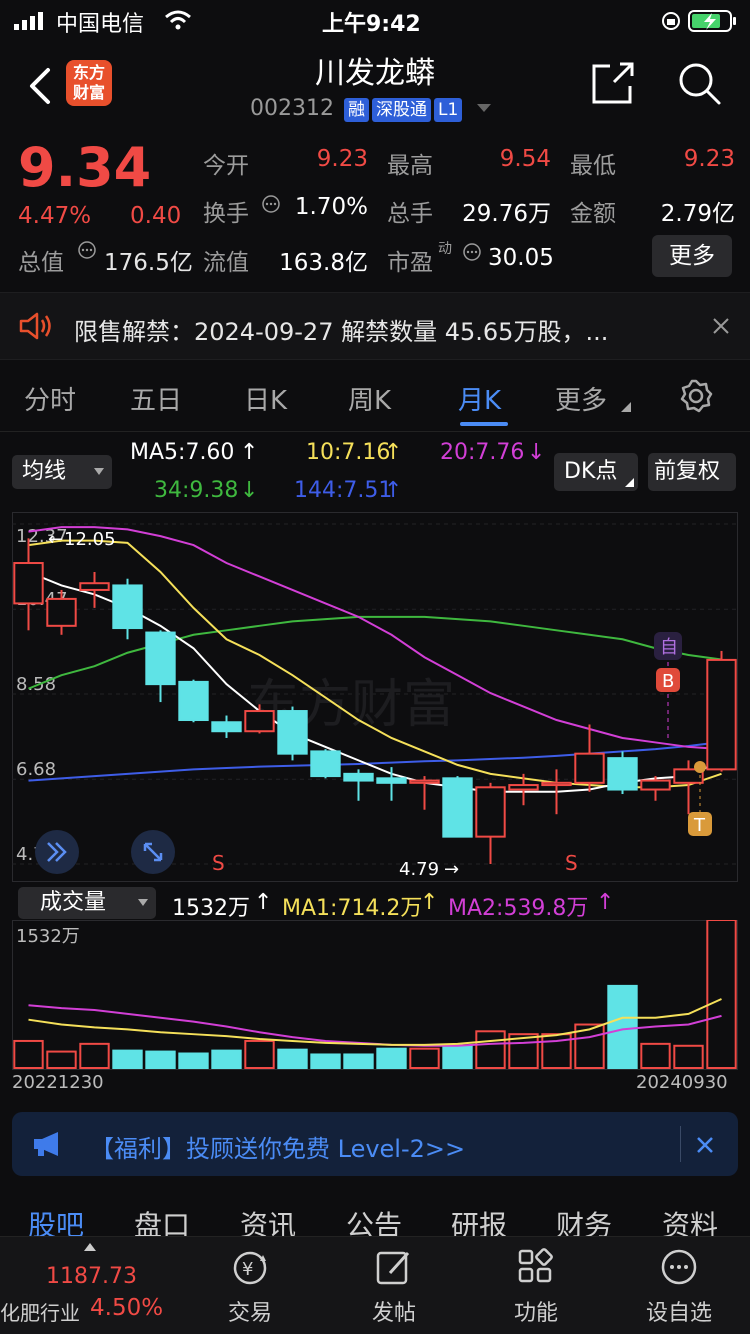 This screenshot has height=1334, width=750. What do you see at coordinates (680, 1144) in the screenshot?
I see `promo-divider` at bounding box center [680, 1144].